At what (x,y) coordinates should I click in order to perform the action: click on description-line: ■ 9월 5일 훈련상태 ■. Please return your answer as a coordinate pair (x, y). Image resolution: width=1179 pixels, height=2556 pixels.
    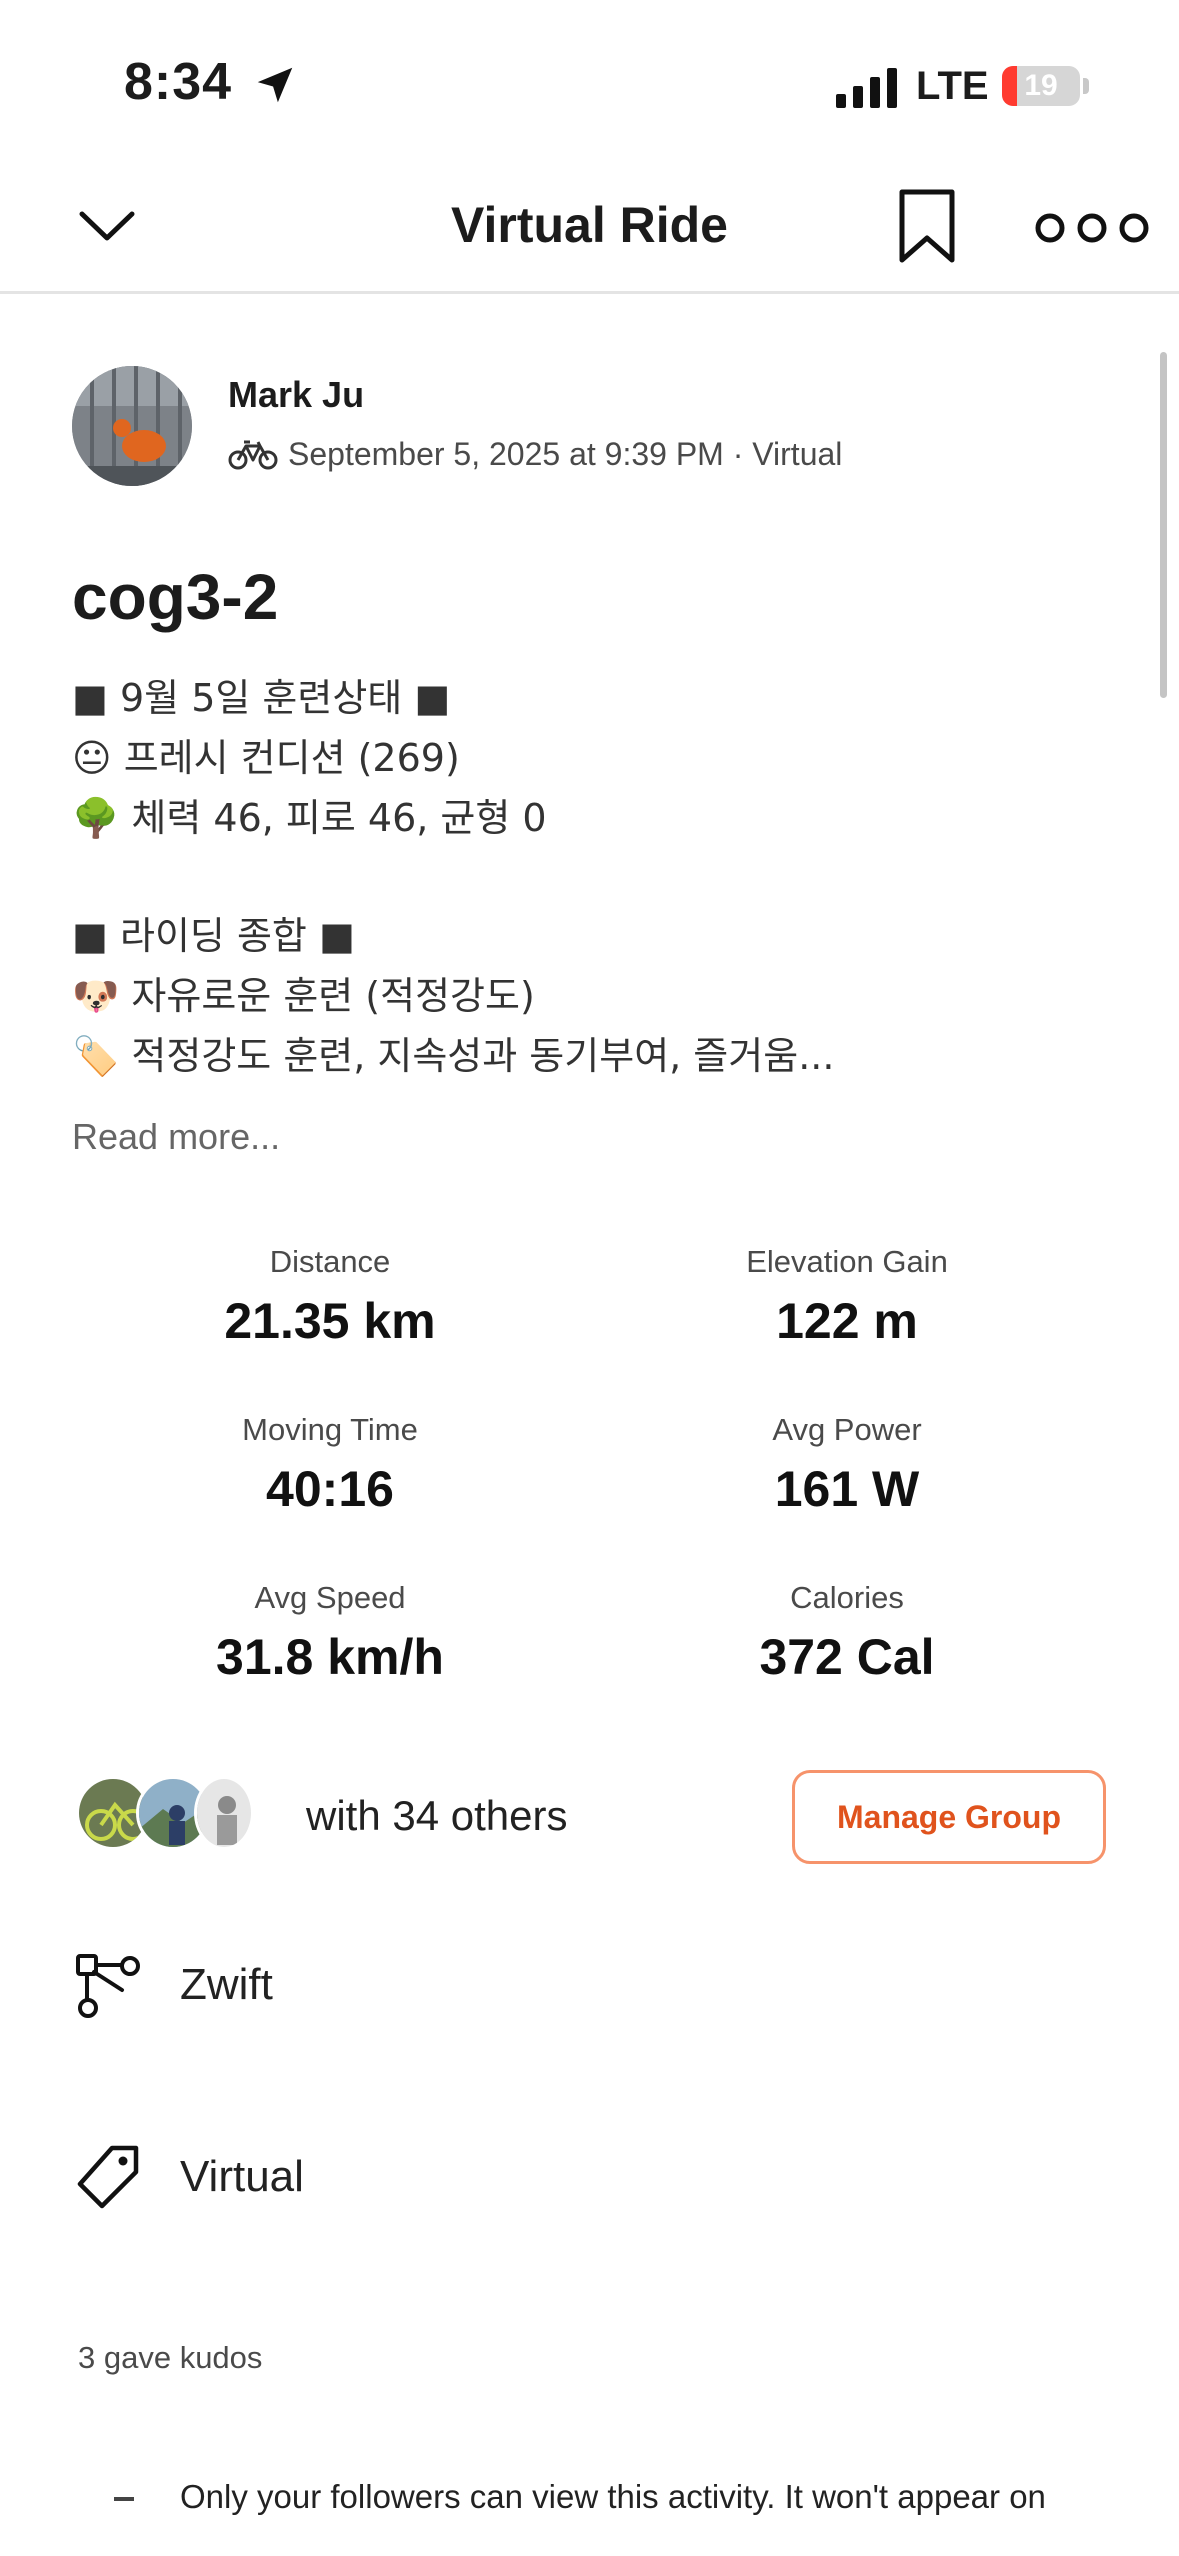
    Looking at the image, I should click on (261, 698).